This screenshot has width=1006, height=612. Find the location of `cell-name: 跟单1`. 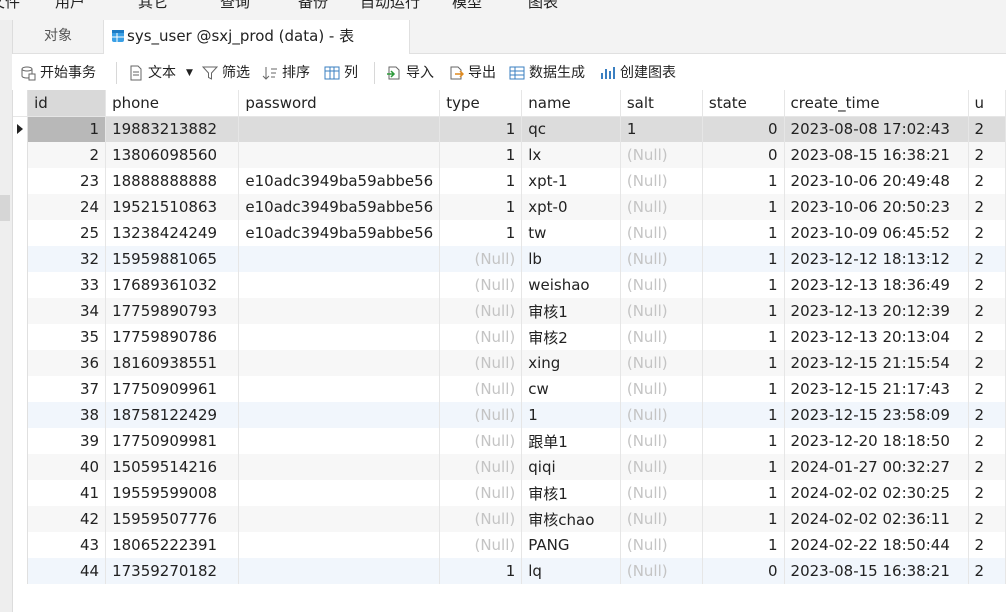

cell-name: 跟单1 is located at coordinates (571, 441).